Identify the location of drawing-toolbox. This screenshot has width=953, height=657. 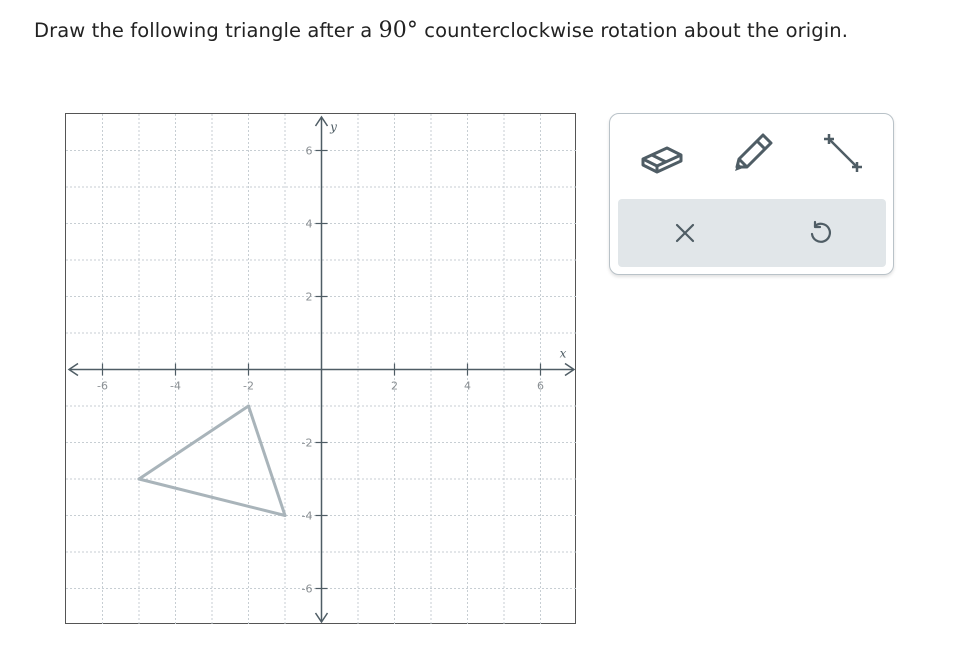
(751, 194).